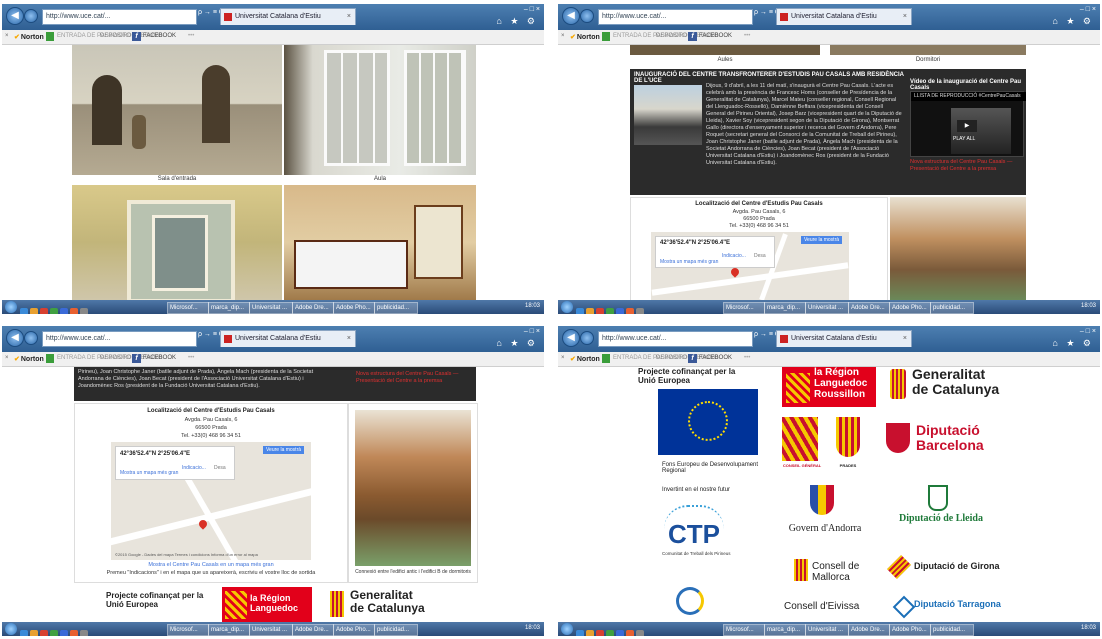  What do you see at coordinates (968, 96) in the screenshot?
I see `playlist-bar: LLISTA DE REPRODUCCIÓ #CentrePauCasals` at bounding box center [968, 96].